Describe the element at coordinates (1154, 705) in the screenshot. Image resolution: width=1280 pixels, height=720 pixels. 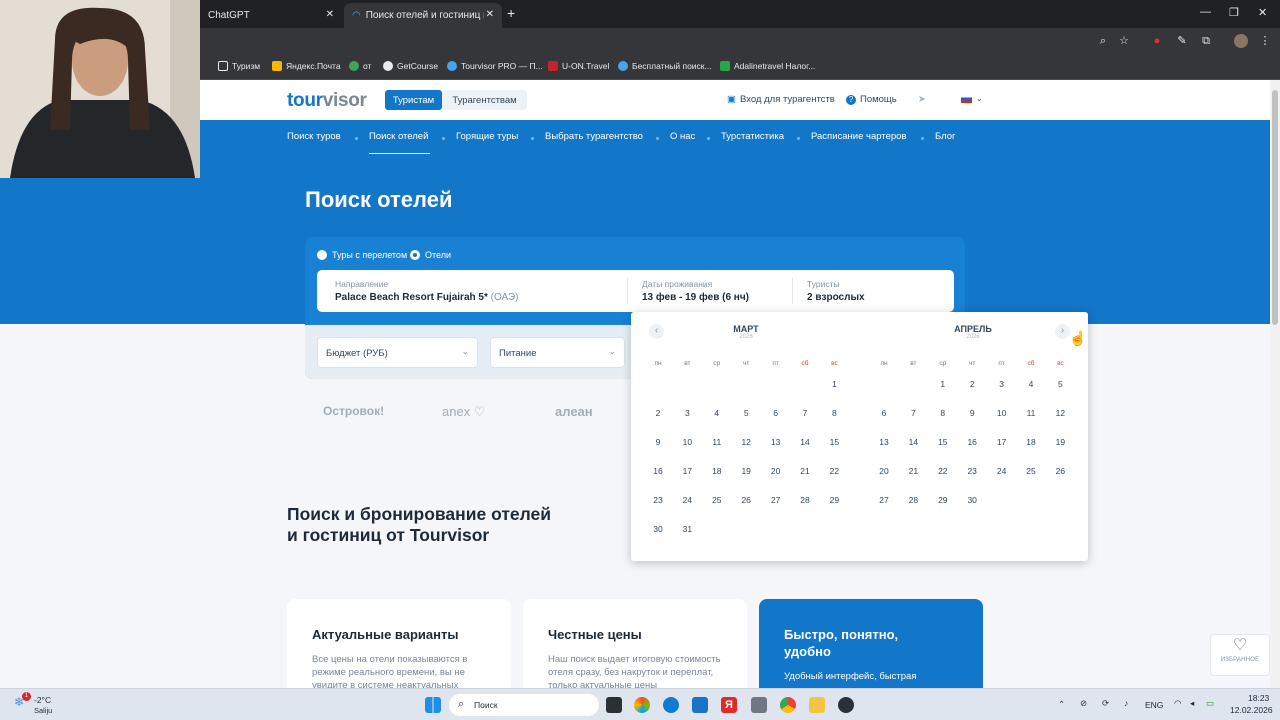
I see `language-indicator: ENG` at that location.